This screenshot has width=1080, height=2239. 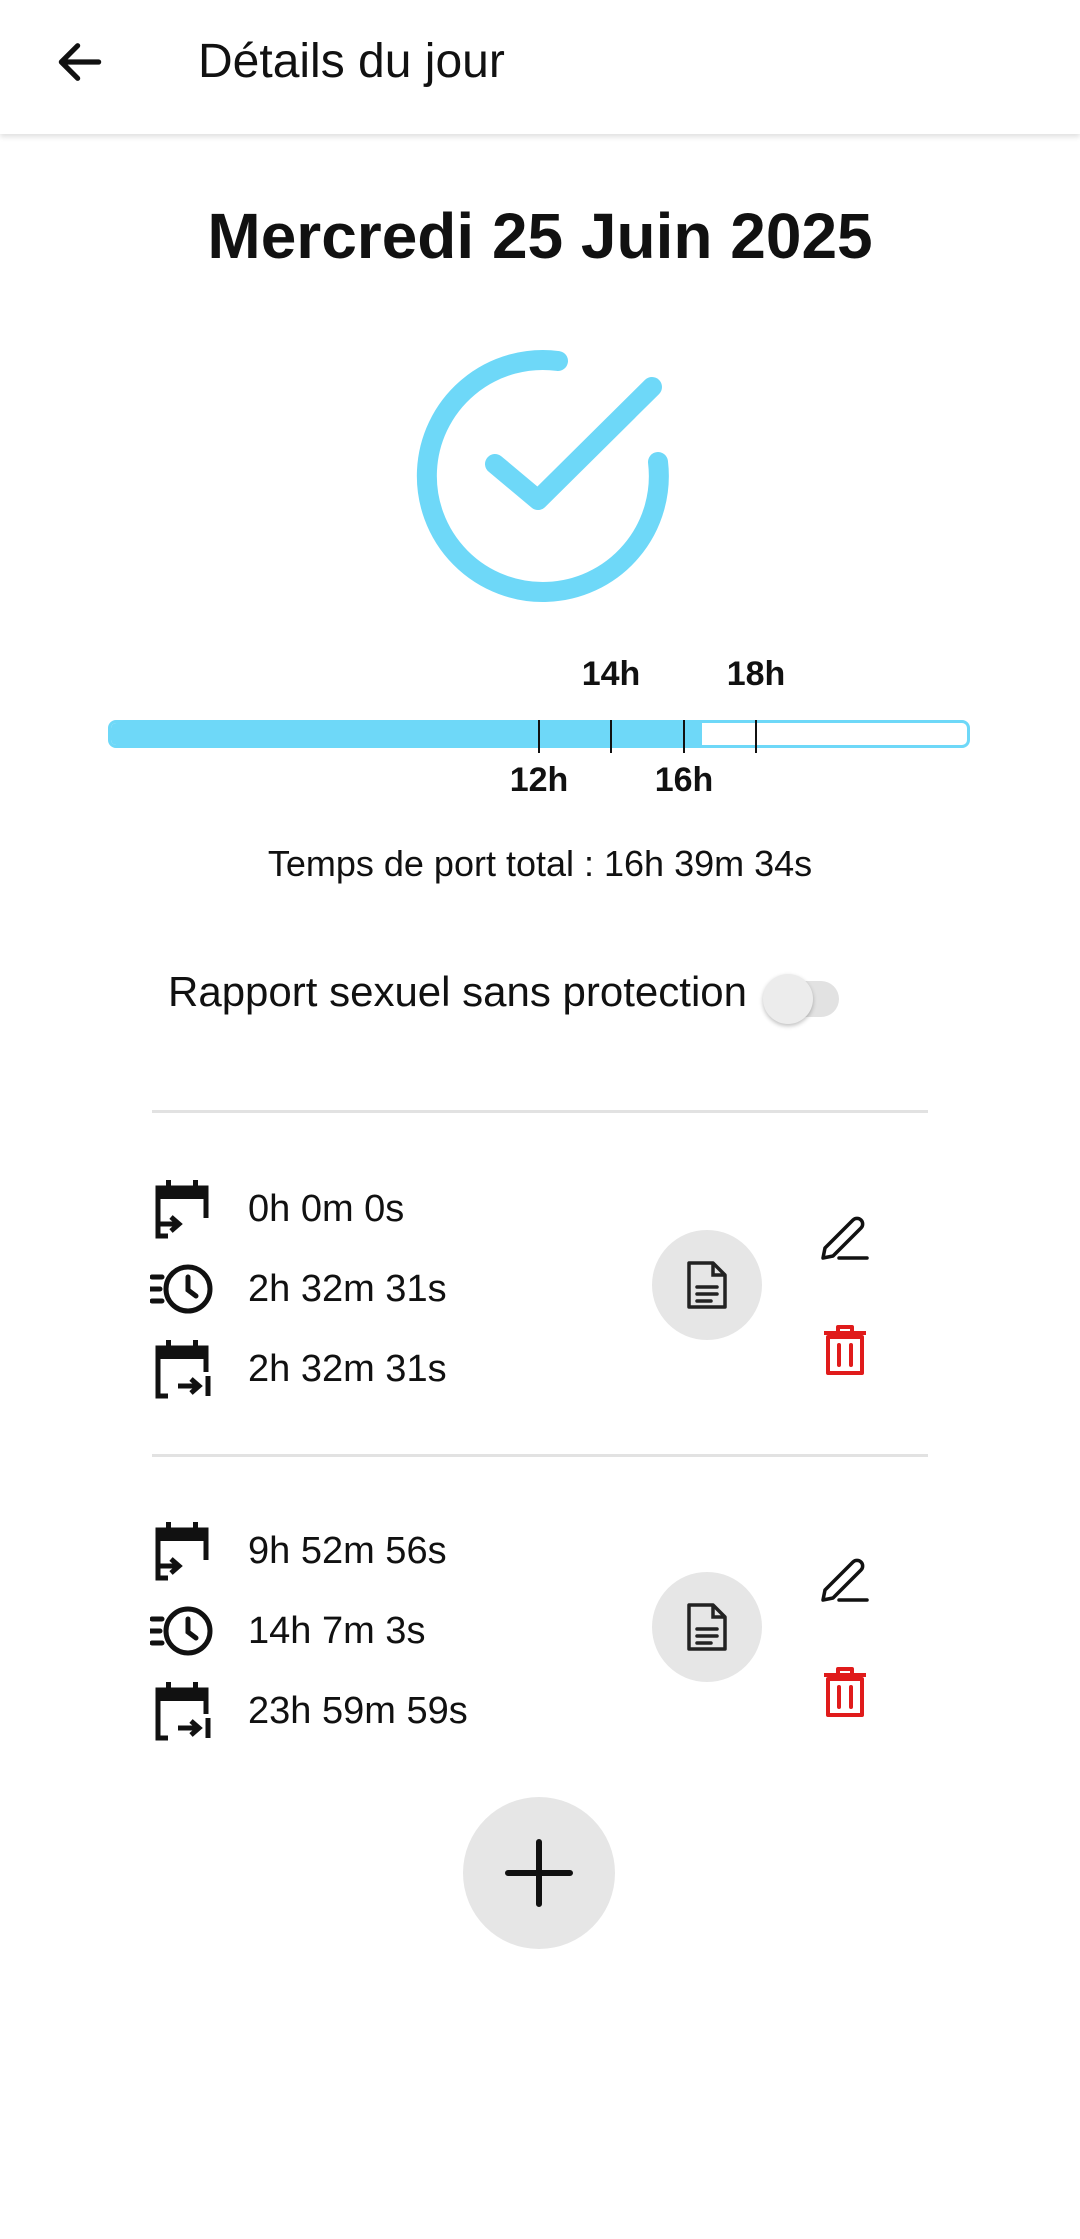 What do you see at coordinates (611, 736) in the screenshot?
I see `tick-14h` at bounding box center [611, 736].